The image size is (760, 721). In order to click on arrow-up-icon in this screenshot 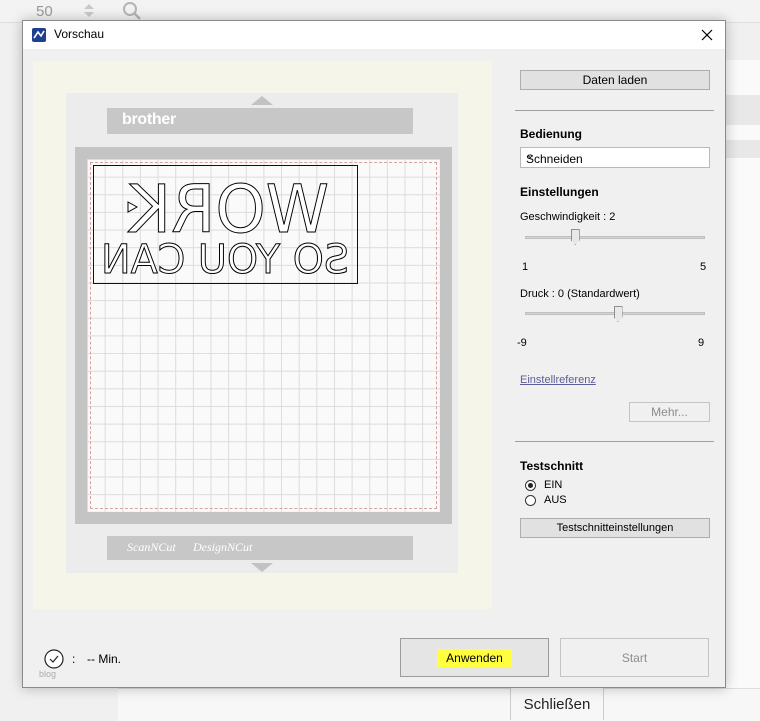, I will do `click(262, 100)`.